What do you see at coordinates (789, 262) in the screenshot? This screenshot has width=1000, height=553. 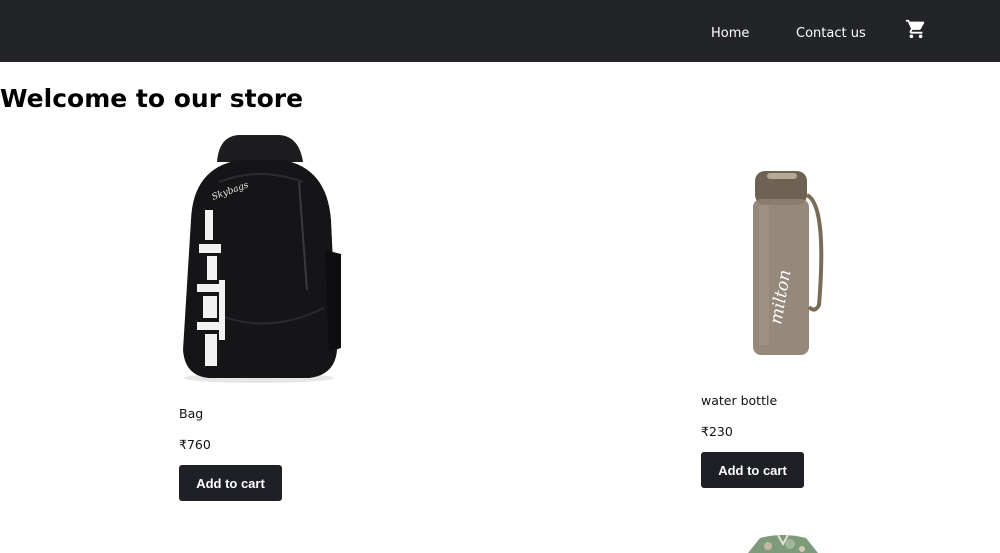 I see `water-bottle-image: milton` at bounding box center [789, 262].